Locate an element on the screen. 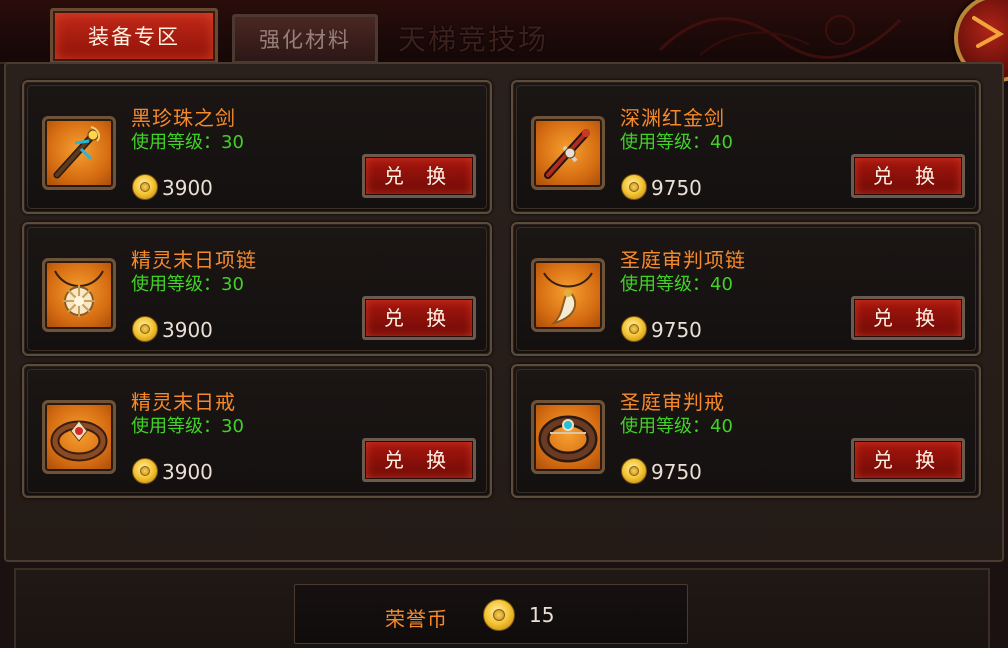 The height and width of the screenshot is (648, 1008). tab-equipment: 装备专区 is located at coordinates (134, 36).